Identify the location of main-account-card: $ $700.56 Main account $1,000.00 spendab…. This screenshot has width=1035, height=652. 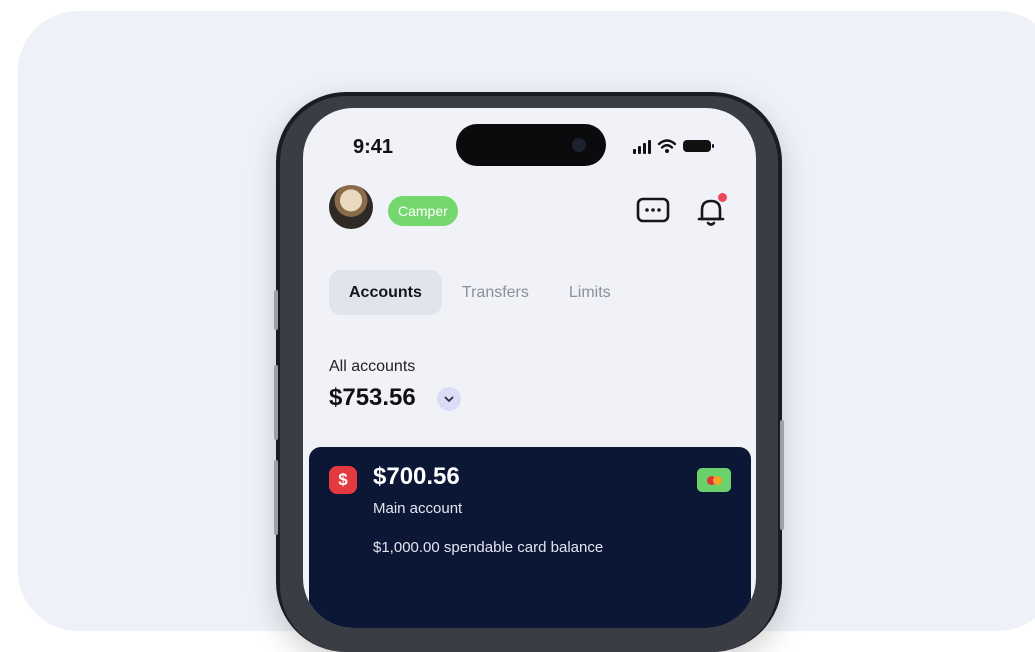
(530, 537).